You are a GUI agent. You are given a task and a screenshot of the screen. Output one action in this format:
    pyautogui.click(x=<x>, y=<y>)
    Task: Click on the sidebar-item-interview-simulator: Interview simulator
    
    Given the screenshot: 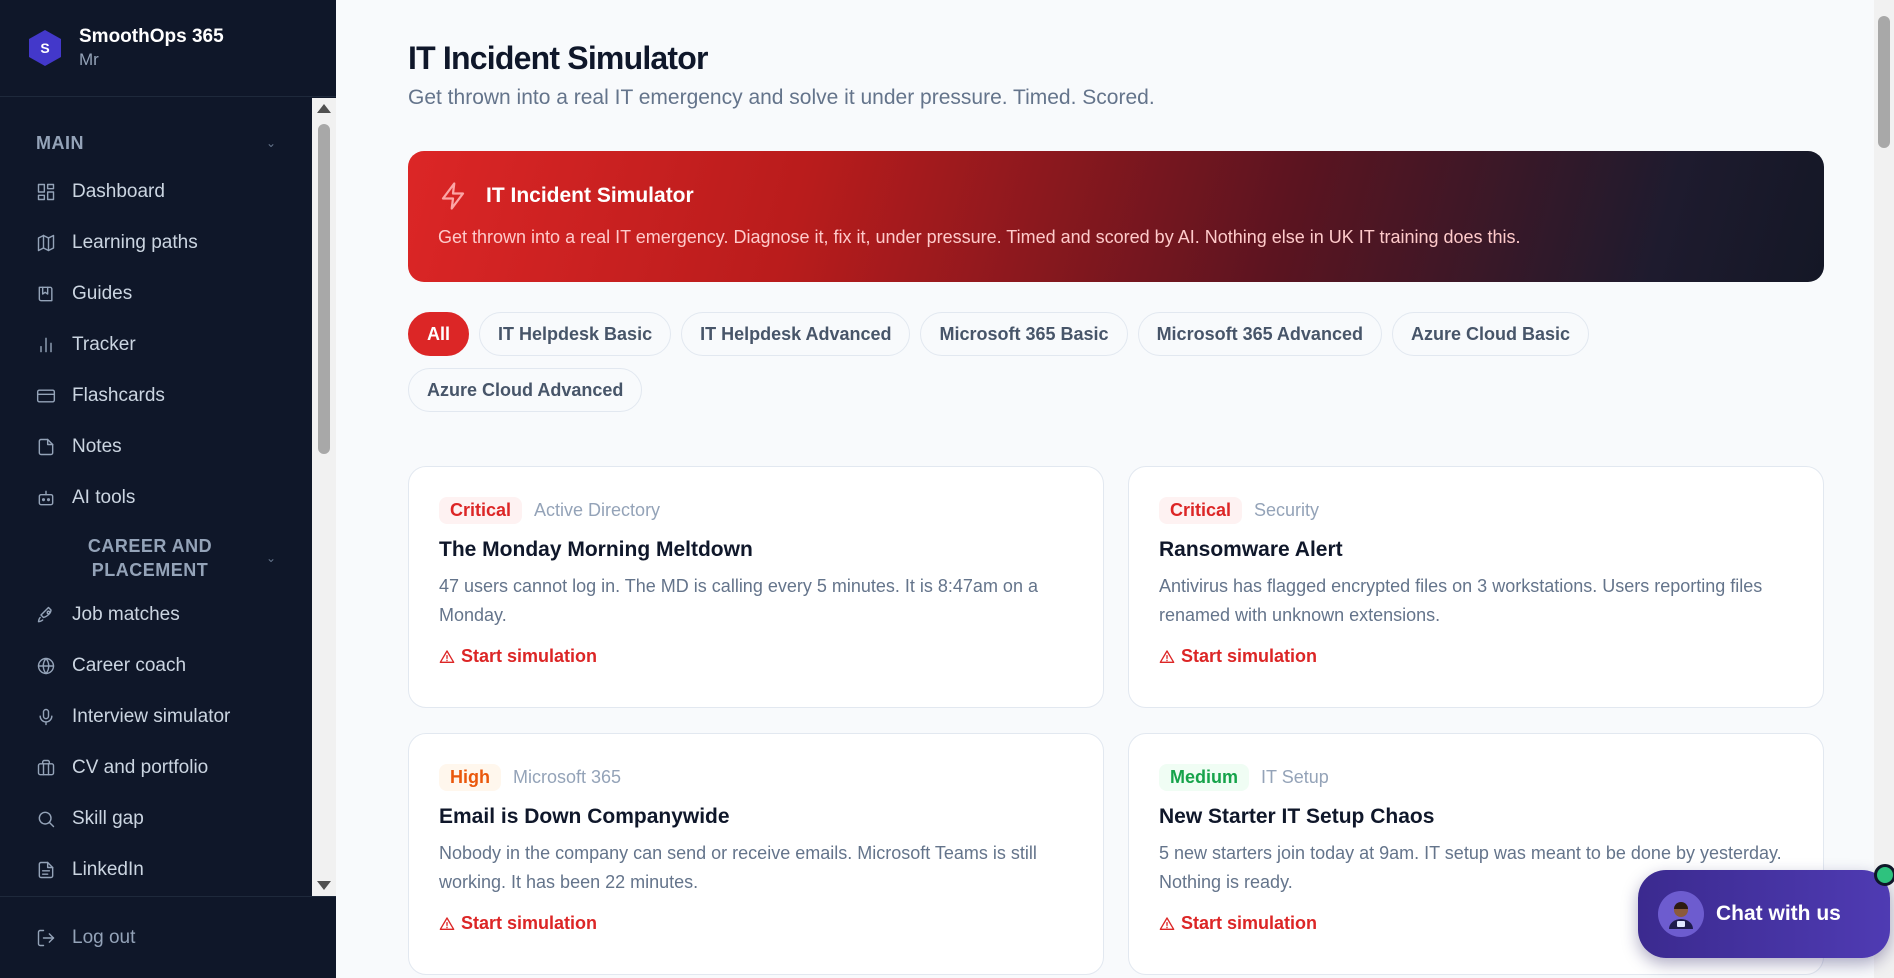 What is the action you would take?
    pyautogui.click(x=156, y=716)
    